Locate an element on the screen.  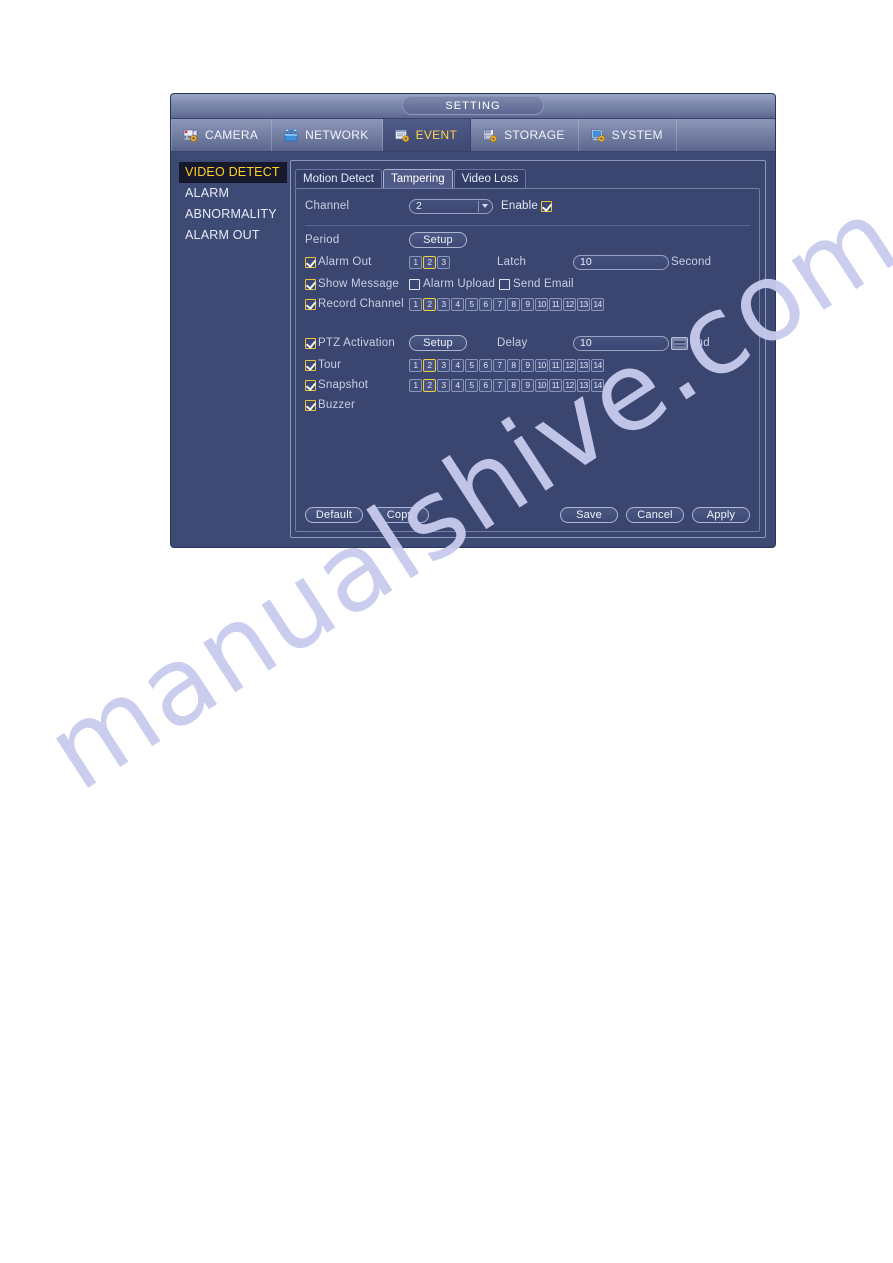
copy-button: Copy is located at coordinates (400, 514).